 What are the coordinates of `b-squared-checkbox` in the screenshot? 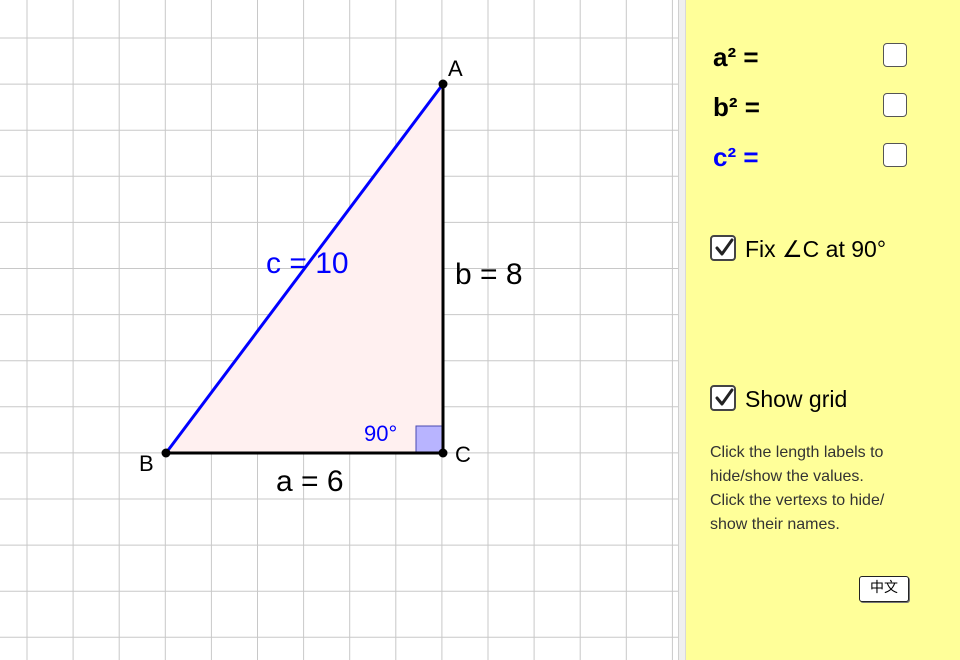 It's located at (895, 105).